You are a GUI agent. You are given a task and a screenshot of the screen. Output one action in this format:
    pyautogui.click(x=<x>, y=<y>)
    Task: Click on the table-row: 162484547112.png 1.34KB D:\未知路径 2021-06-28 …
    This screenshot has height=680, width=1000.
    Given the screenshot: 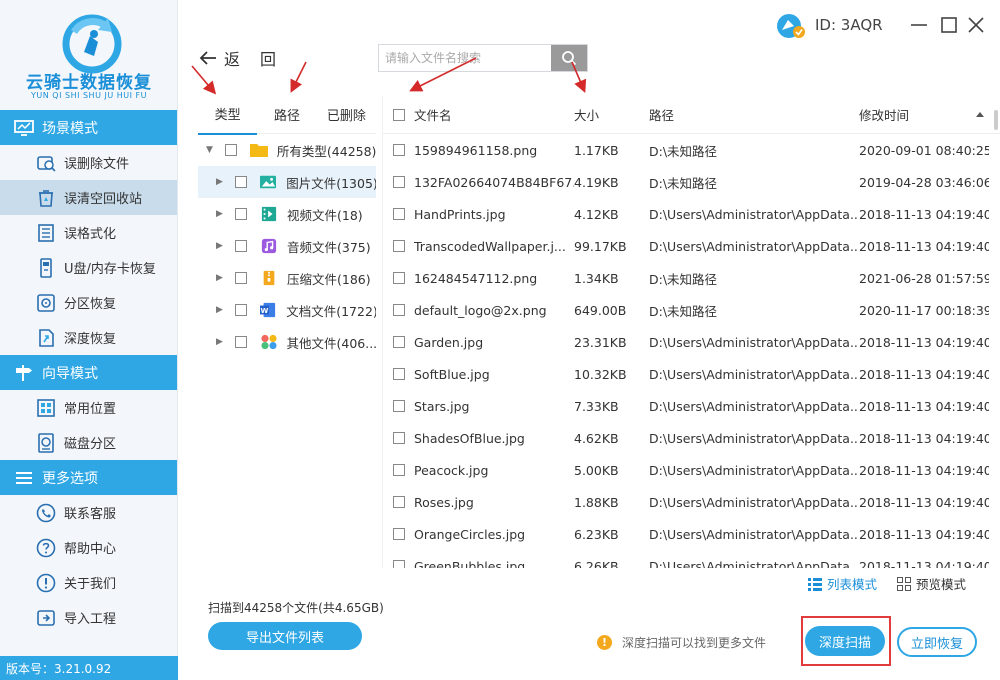 What is the action you would take?
    pyautogui.click(x=691, y=278)
    